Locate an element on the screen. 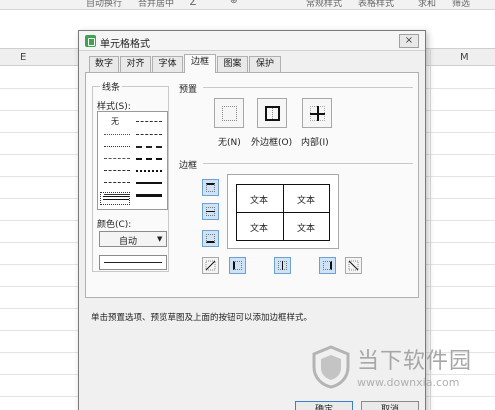 The width and height of the screenshot is (495, 410). diagonal-up-icon is located at coordinates (210, 265).